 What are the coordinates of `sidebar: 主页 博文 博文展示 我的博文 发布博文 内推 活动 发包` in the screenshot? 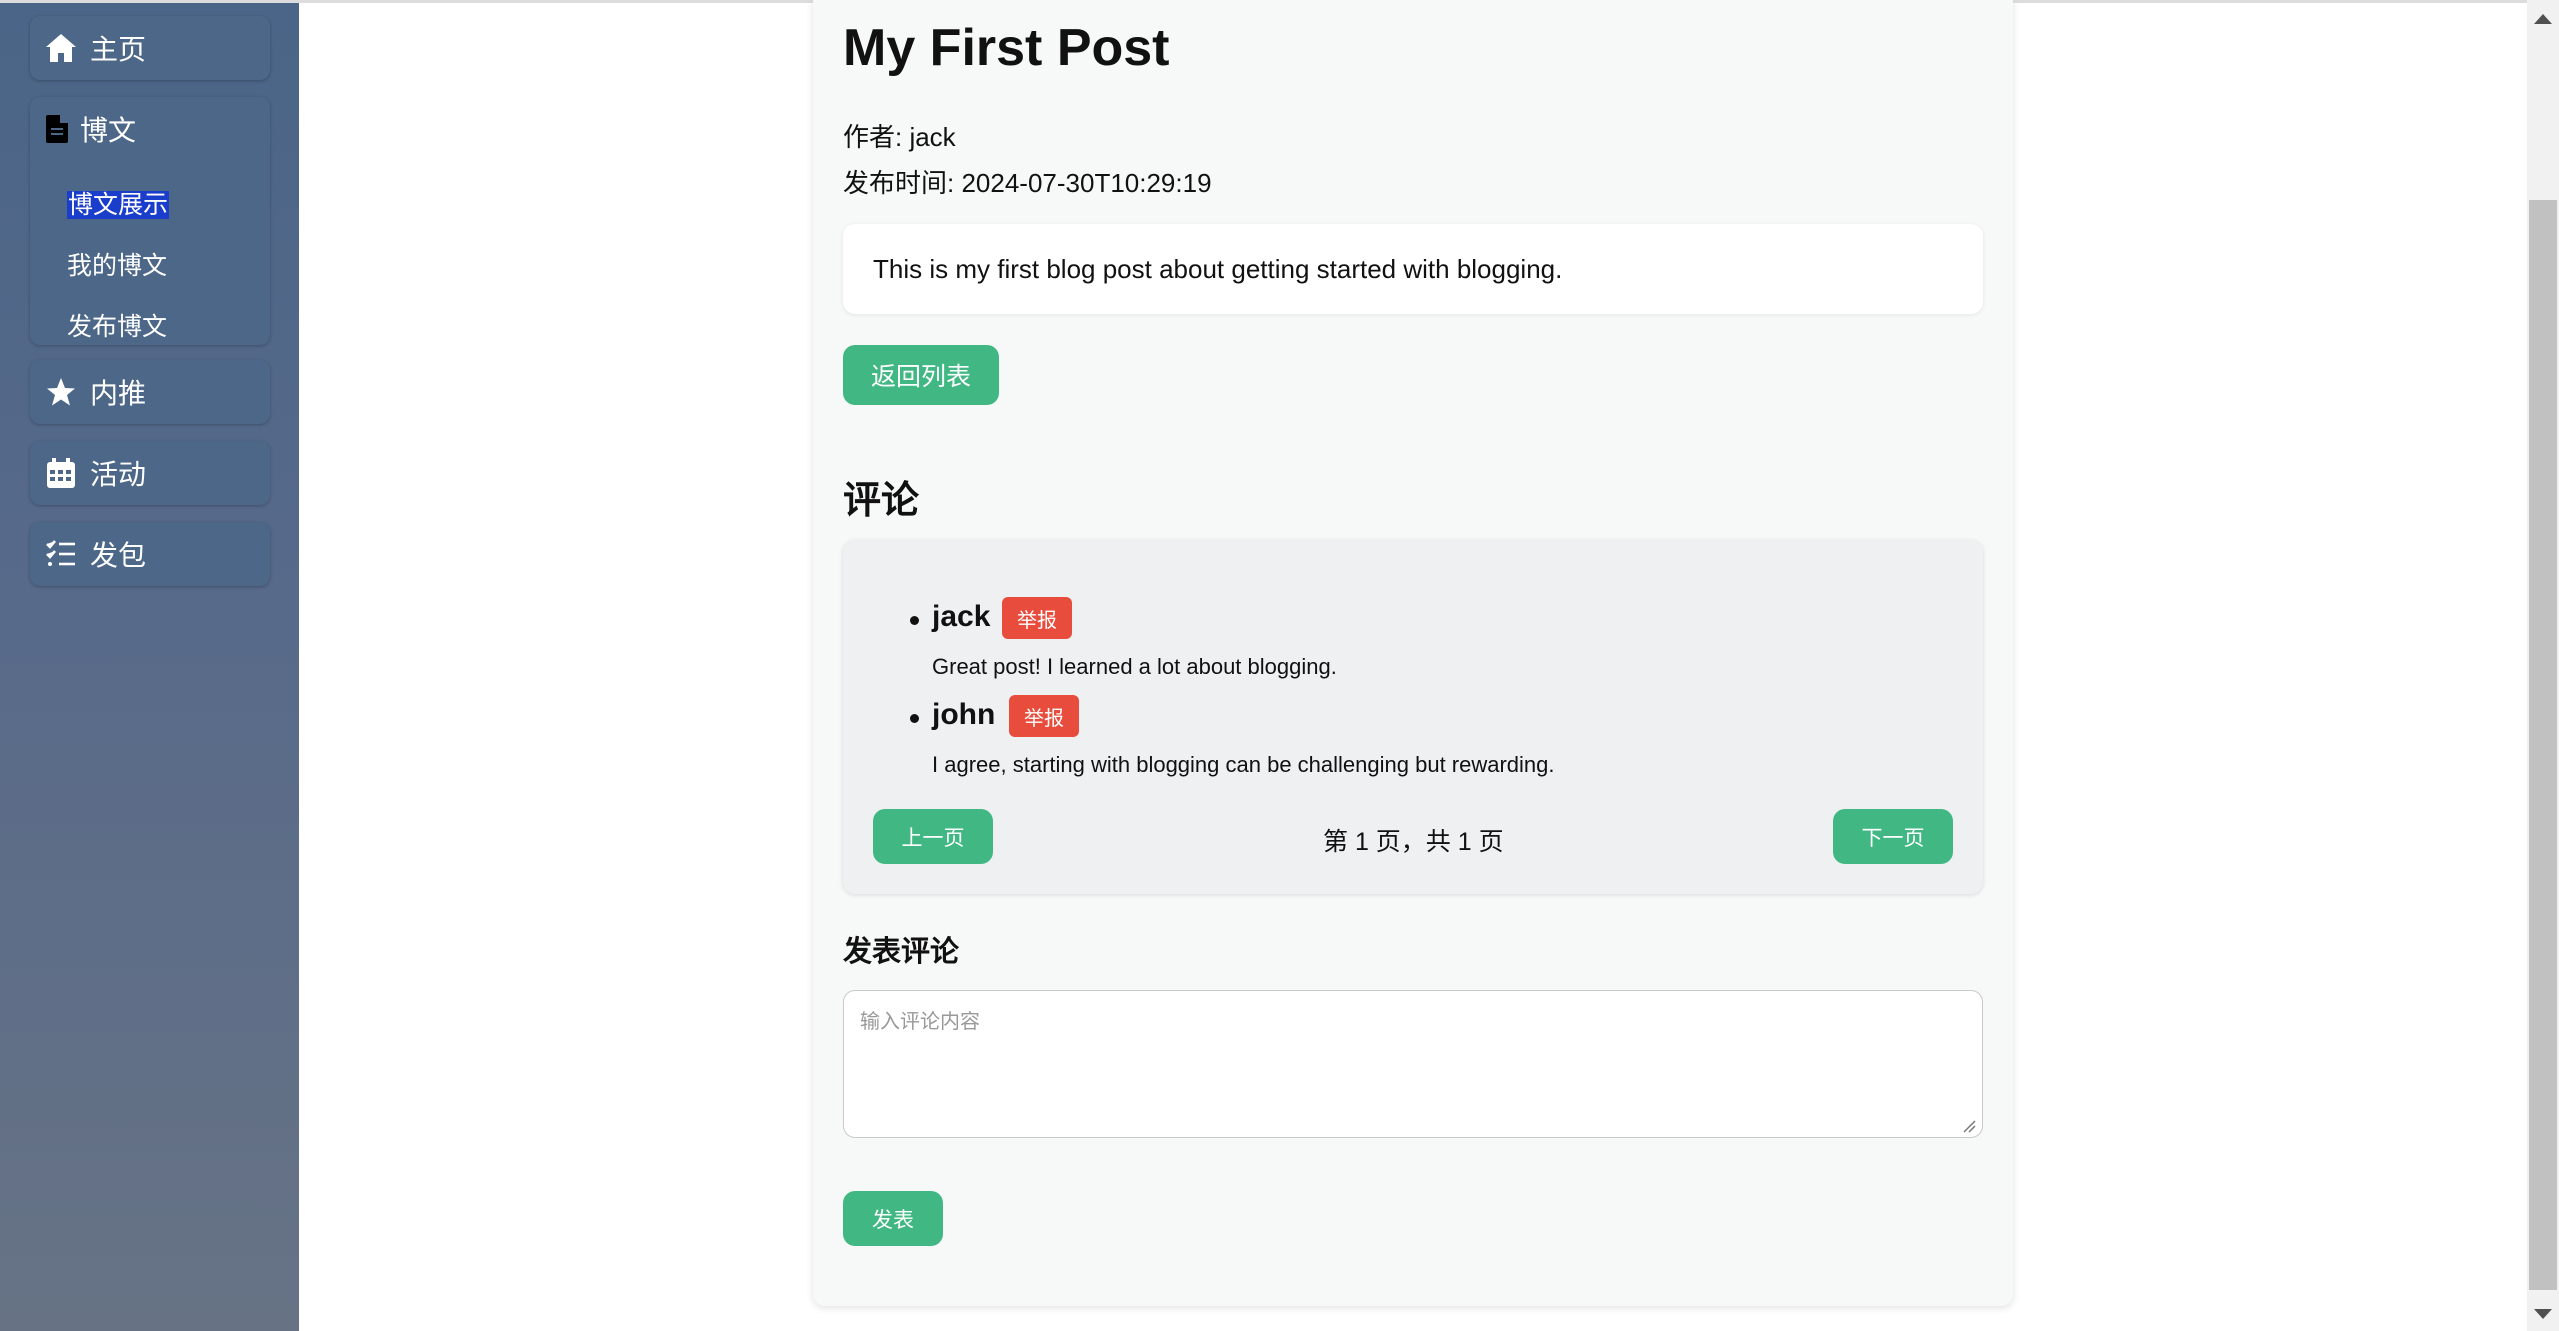 It's located at (149, 667).